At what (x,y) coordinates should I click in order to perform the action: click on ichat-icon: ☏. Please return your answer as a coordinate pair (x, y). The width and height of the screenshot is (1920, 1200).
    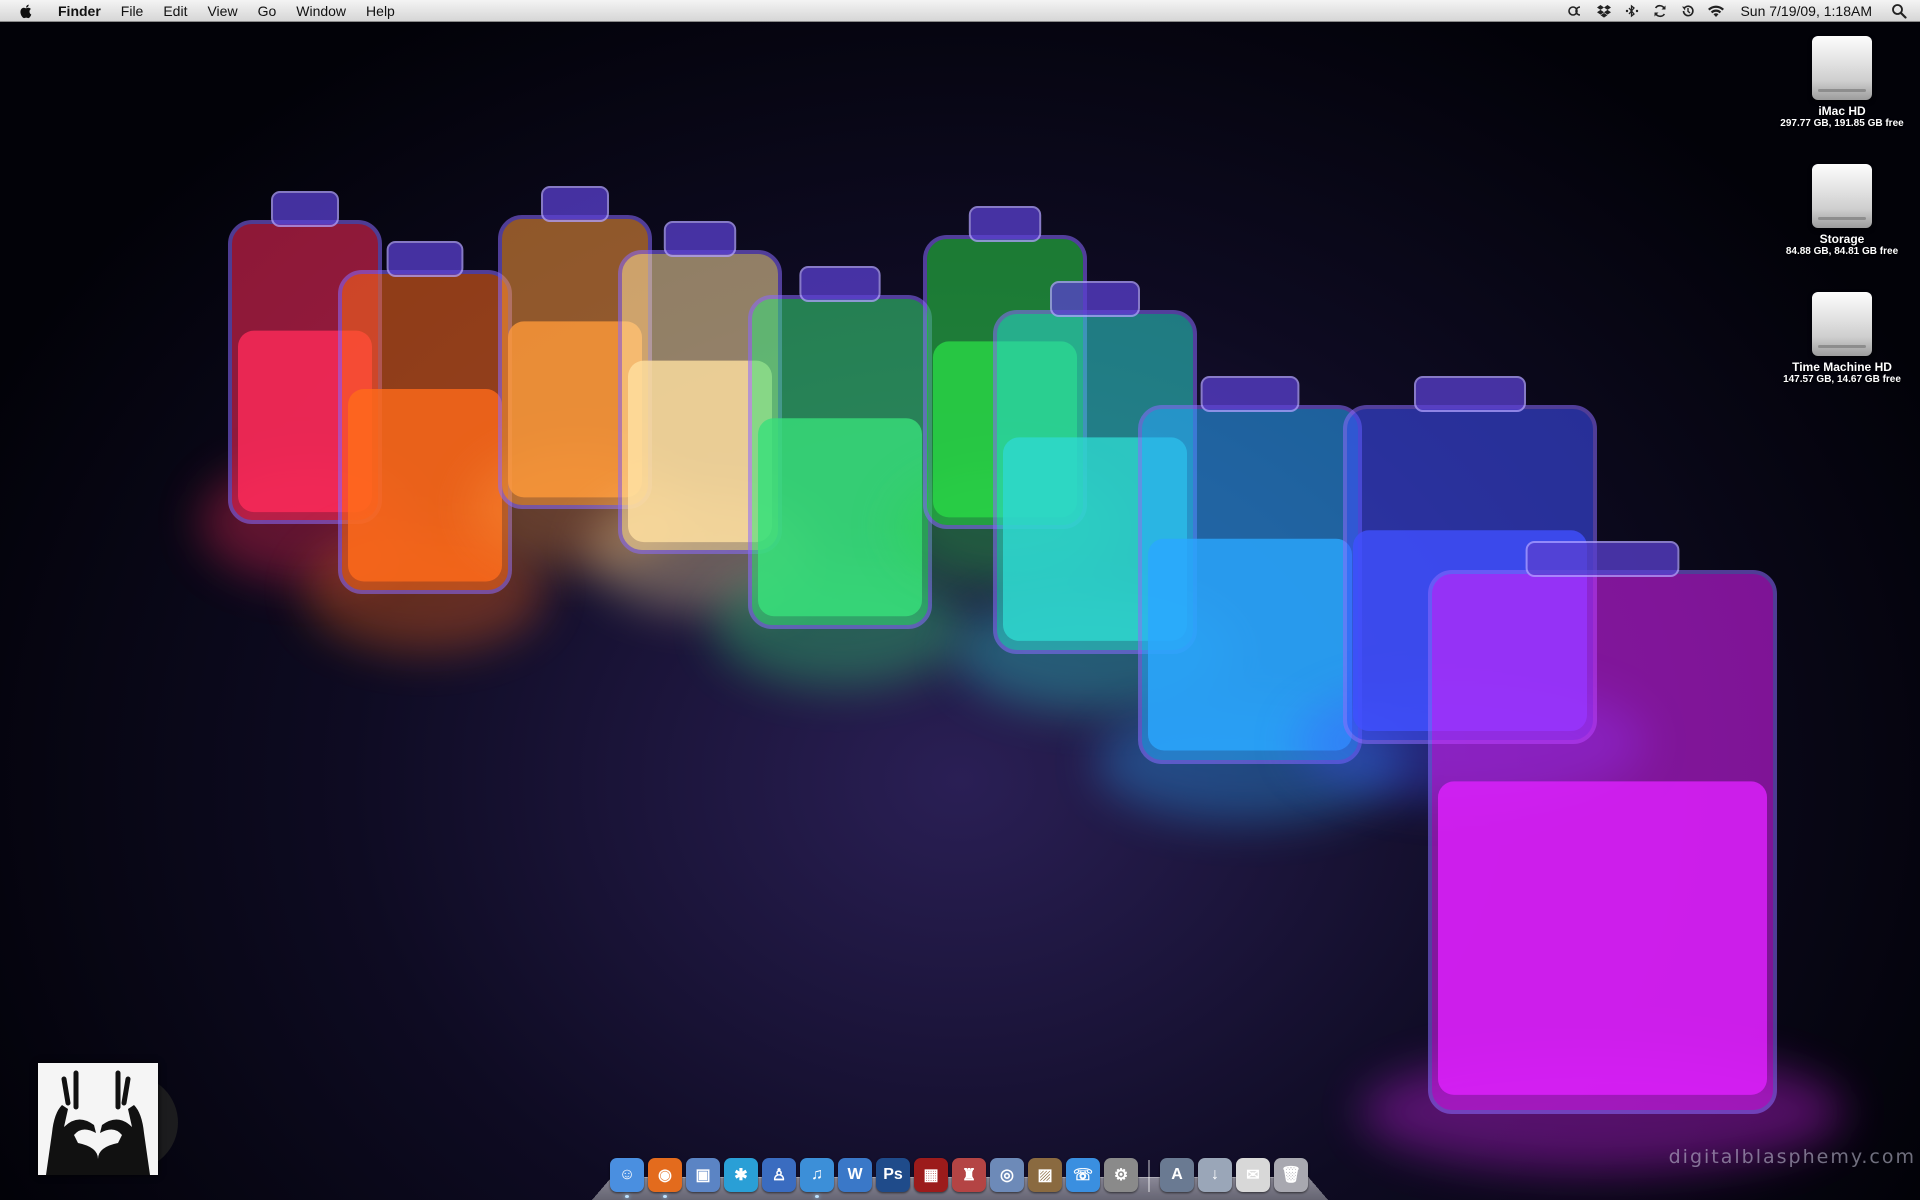
    Looking at the image, I should click on (1083, 1175).